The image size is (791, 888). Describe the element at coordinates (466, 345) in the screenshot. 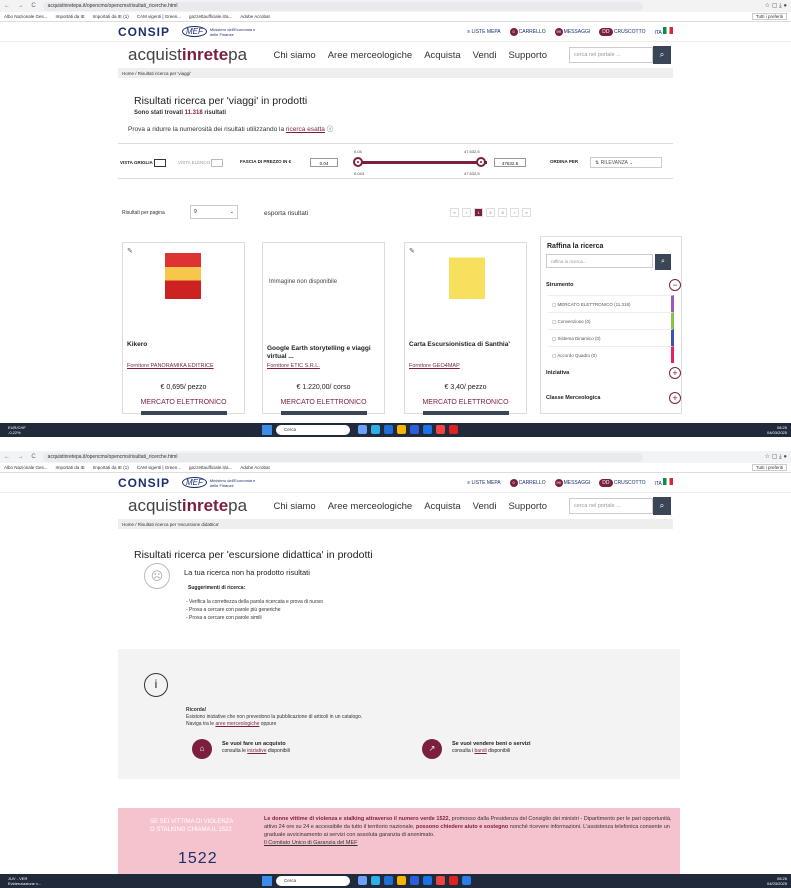

I see `product-name: Carta Escursionistica di Santhia'` at that location.